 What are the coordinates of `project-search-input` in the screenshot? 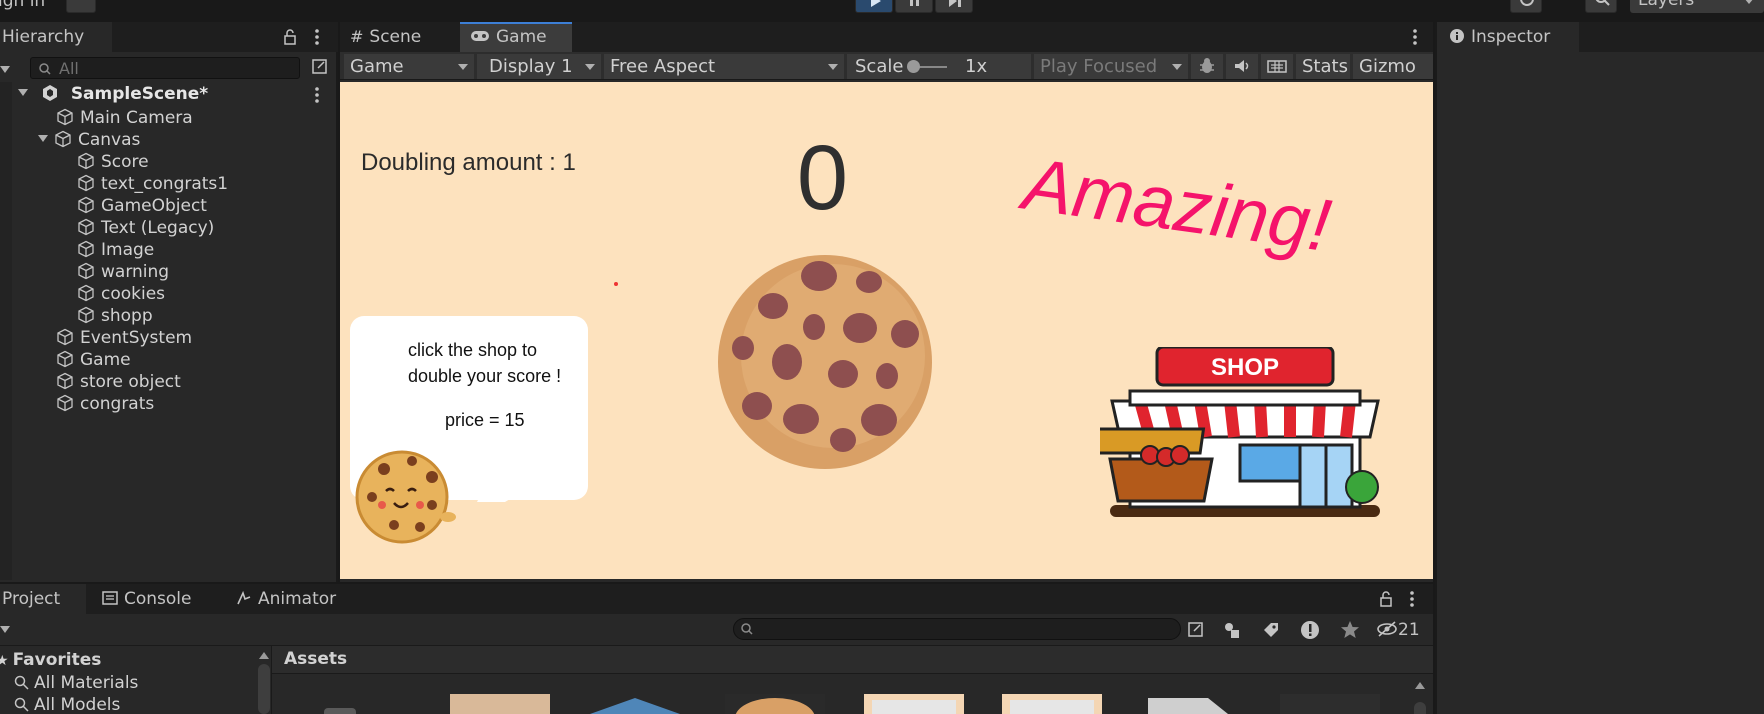 It's located at (957, 629).